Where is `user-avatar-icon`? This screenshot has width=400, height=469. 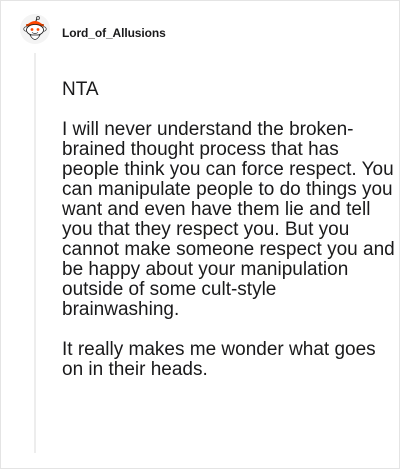
user-avatar-icon is located at coordinates (35, 29).